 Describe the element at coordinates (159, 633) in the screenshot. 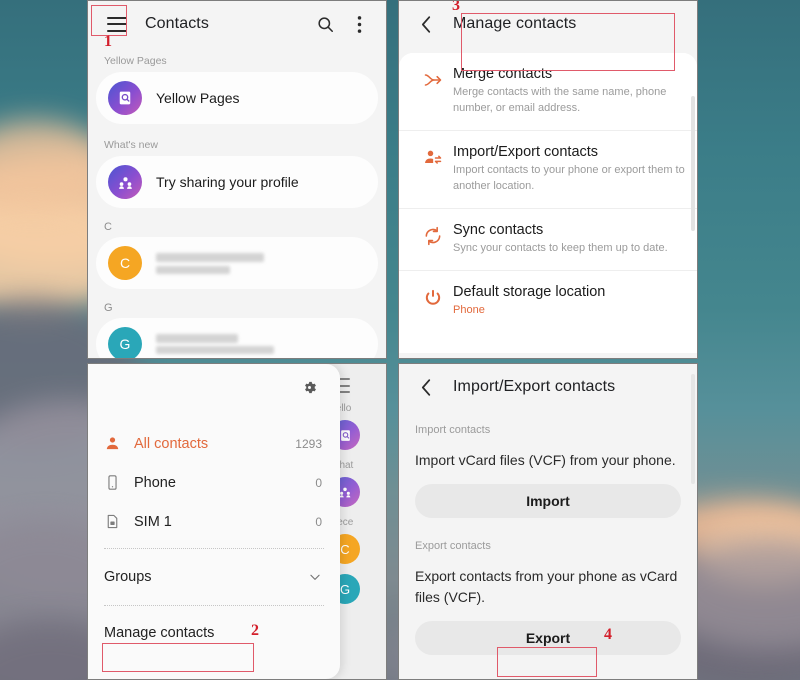

I see `sidebar-item-label: Manage contacts` at that location.